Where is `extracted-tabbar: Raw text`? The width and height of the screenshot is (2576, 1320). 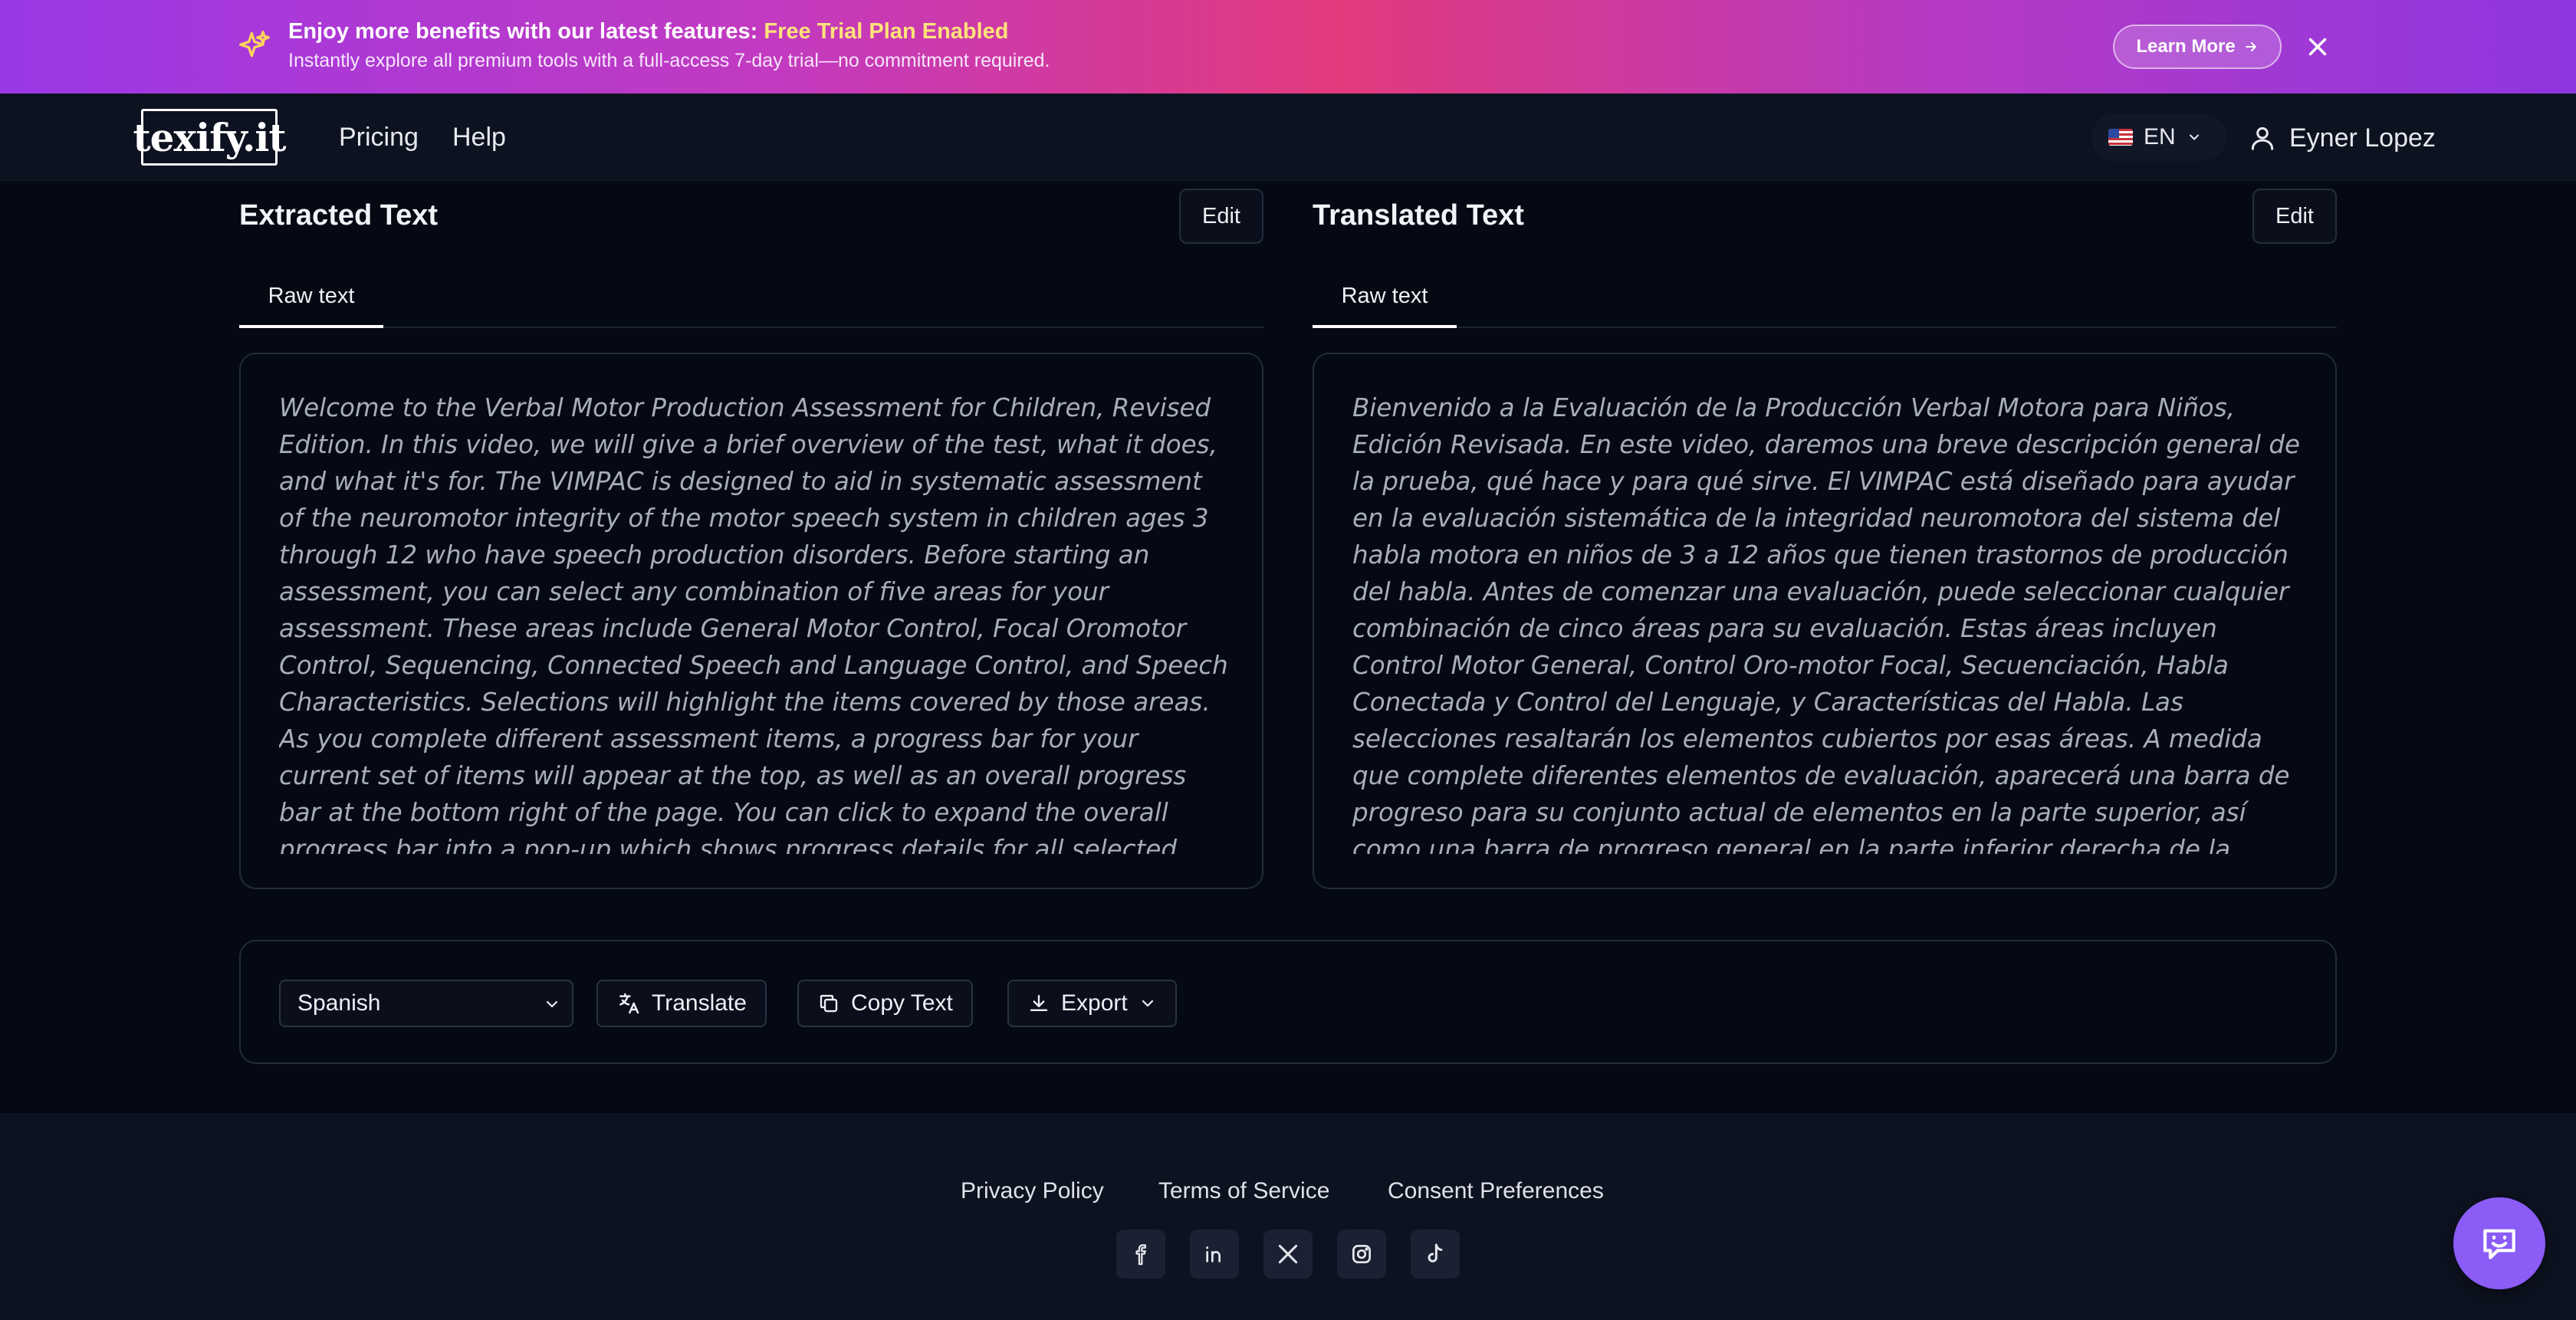
extracted-tabbar: Raw text is located at coordinates (751, 297).